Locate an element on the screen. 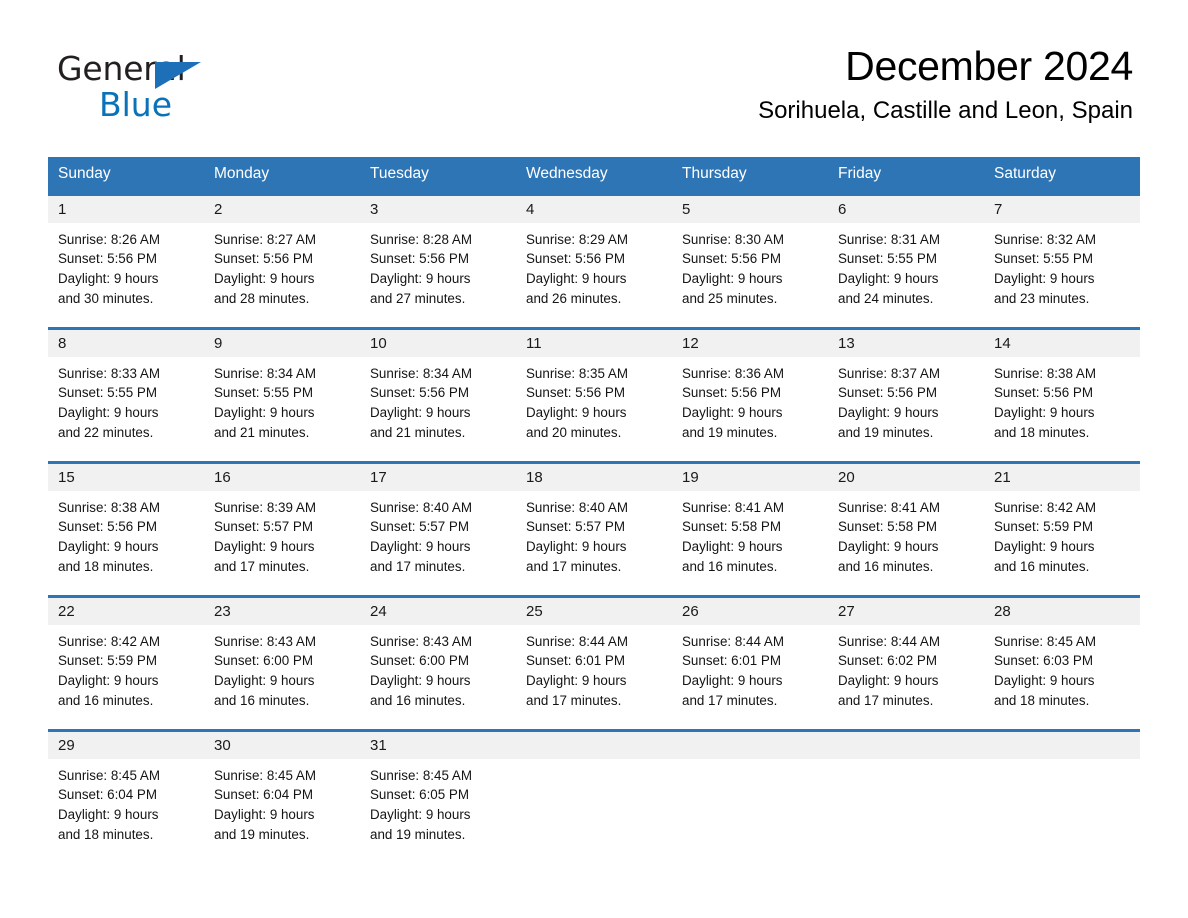 This screenshot has height=918, width=1188. day-number: 29 is located at coordinates (126, 745).